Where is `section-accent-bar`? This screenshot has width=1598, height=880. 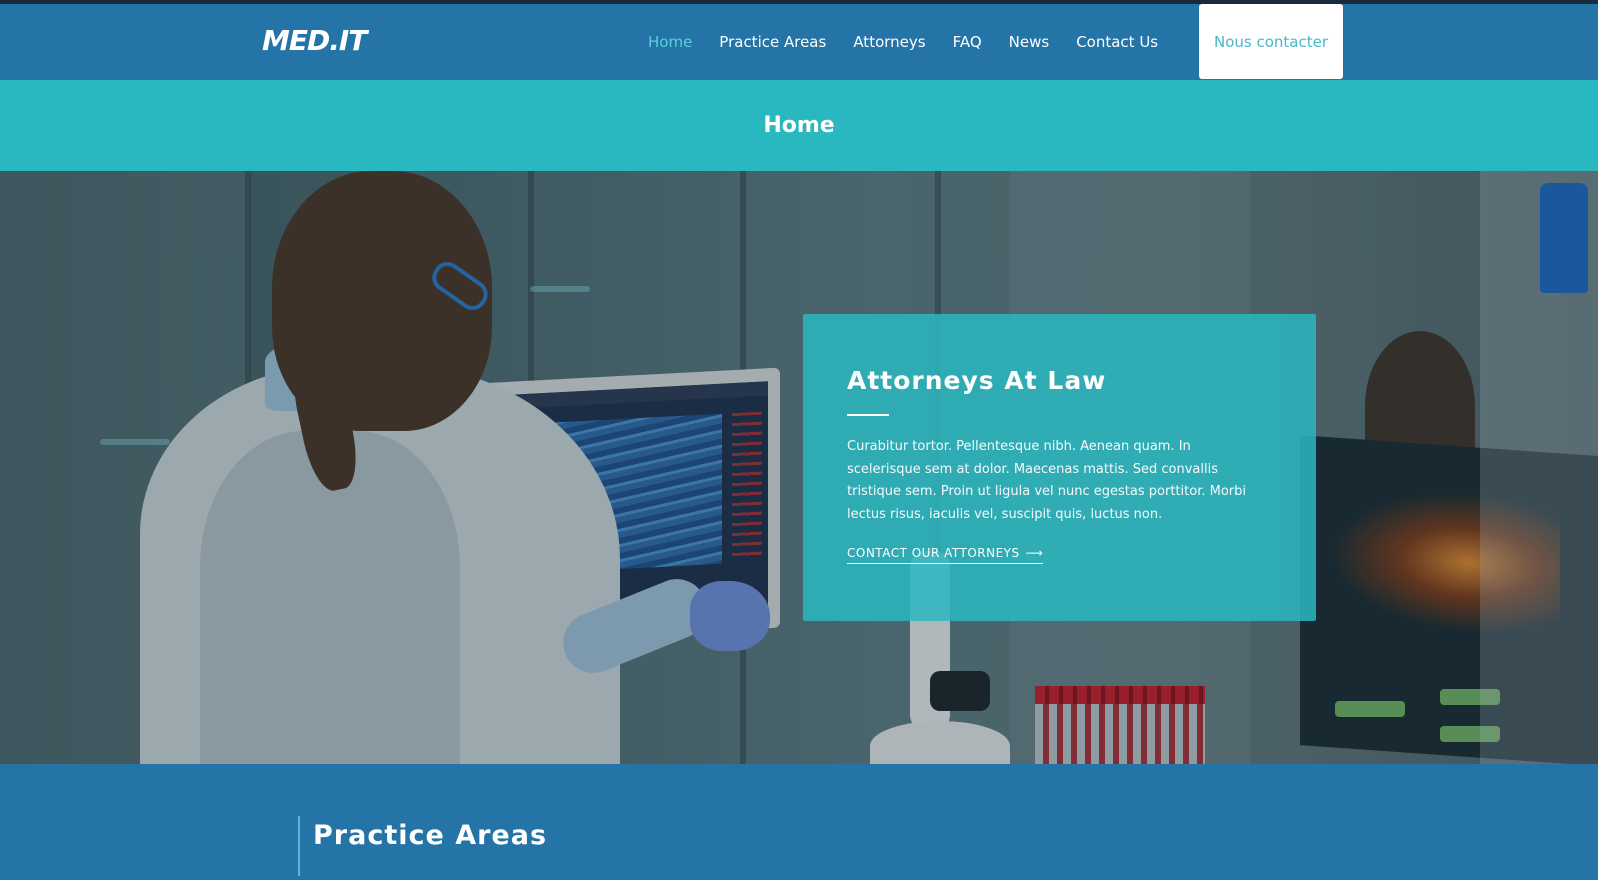 section-accent-bar is located at coordinates (299, 846).